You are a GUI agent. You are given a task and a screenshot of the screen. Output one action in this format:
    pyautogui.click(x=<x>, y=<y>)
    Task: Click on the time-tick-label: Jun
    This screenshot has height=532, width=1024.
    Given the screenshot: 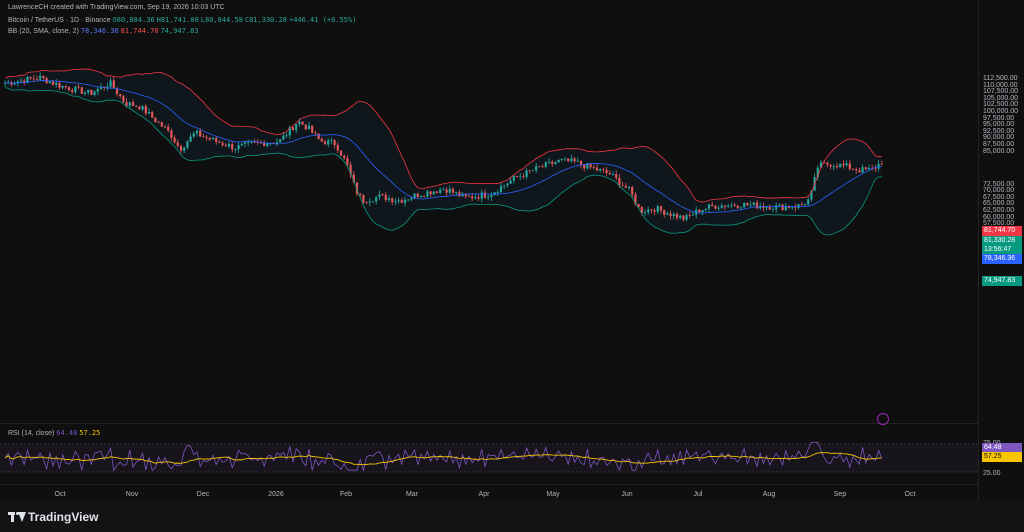 What is the action you would take?
    pyautogui.click(x=627, y=494)
    